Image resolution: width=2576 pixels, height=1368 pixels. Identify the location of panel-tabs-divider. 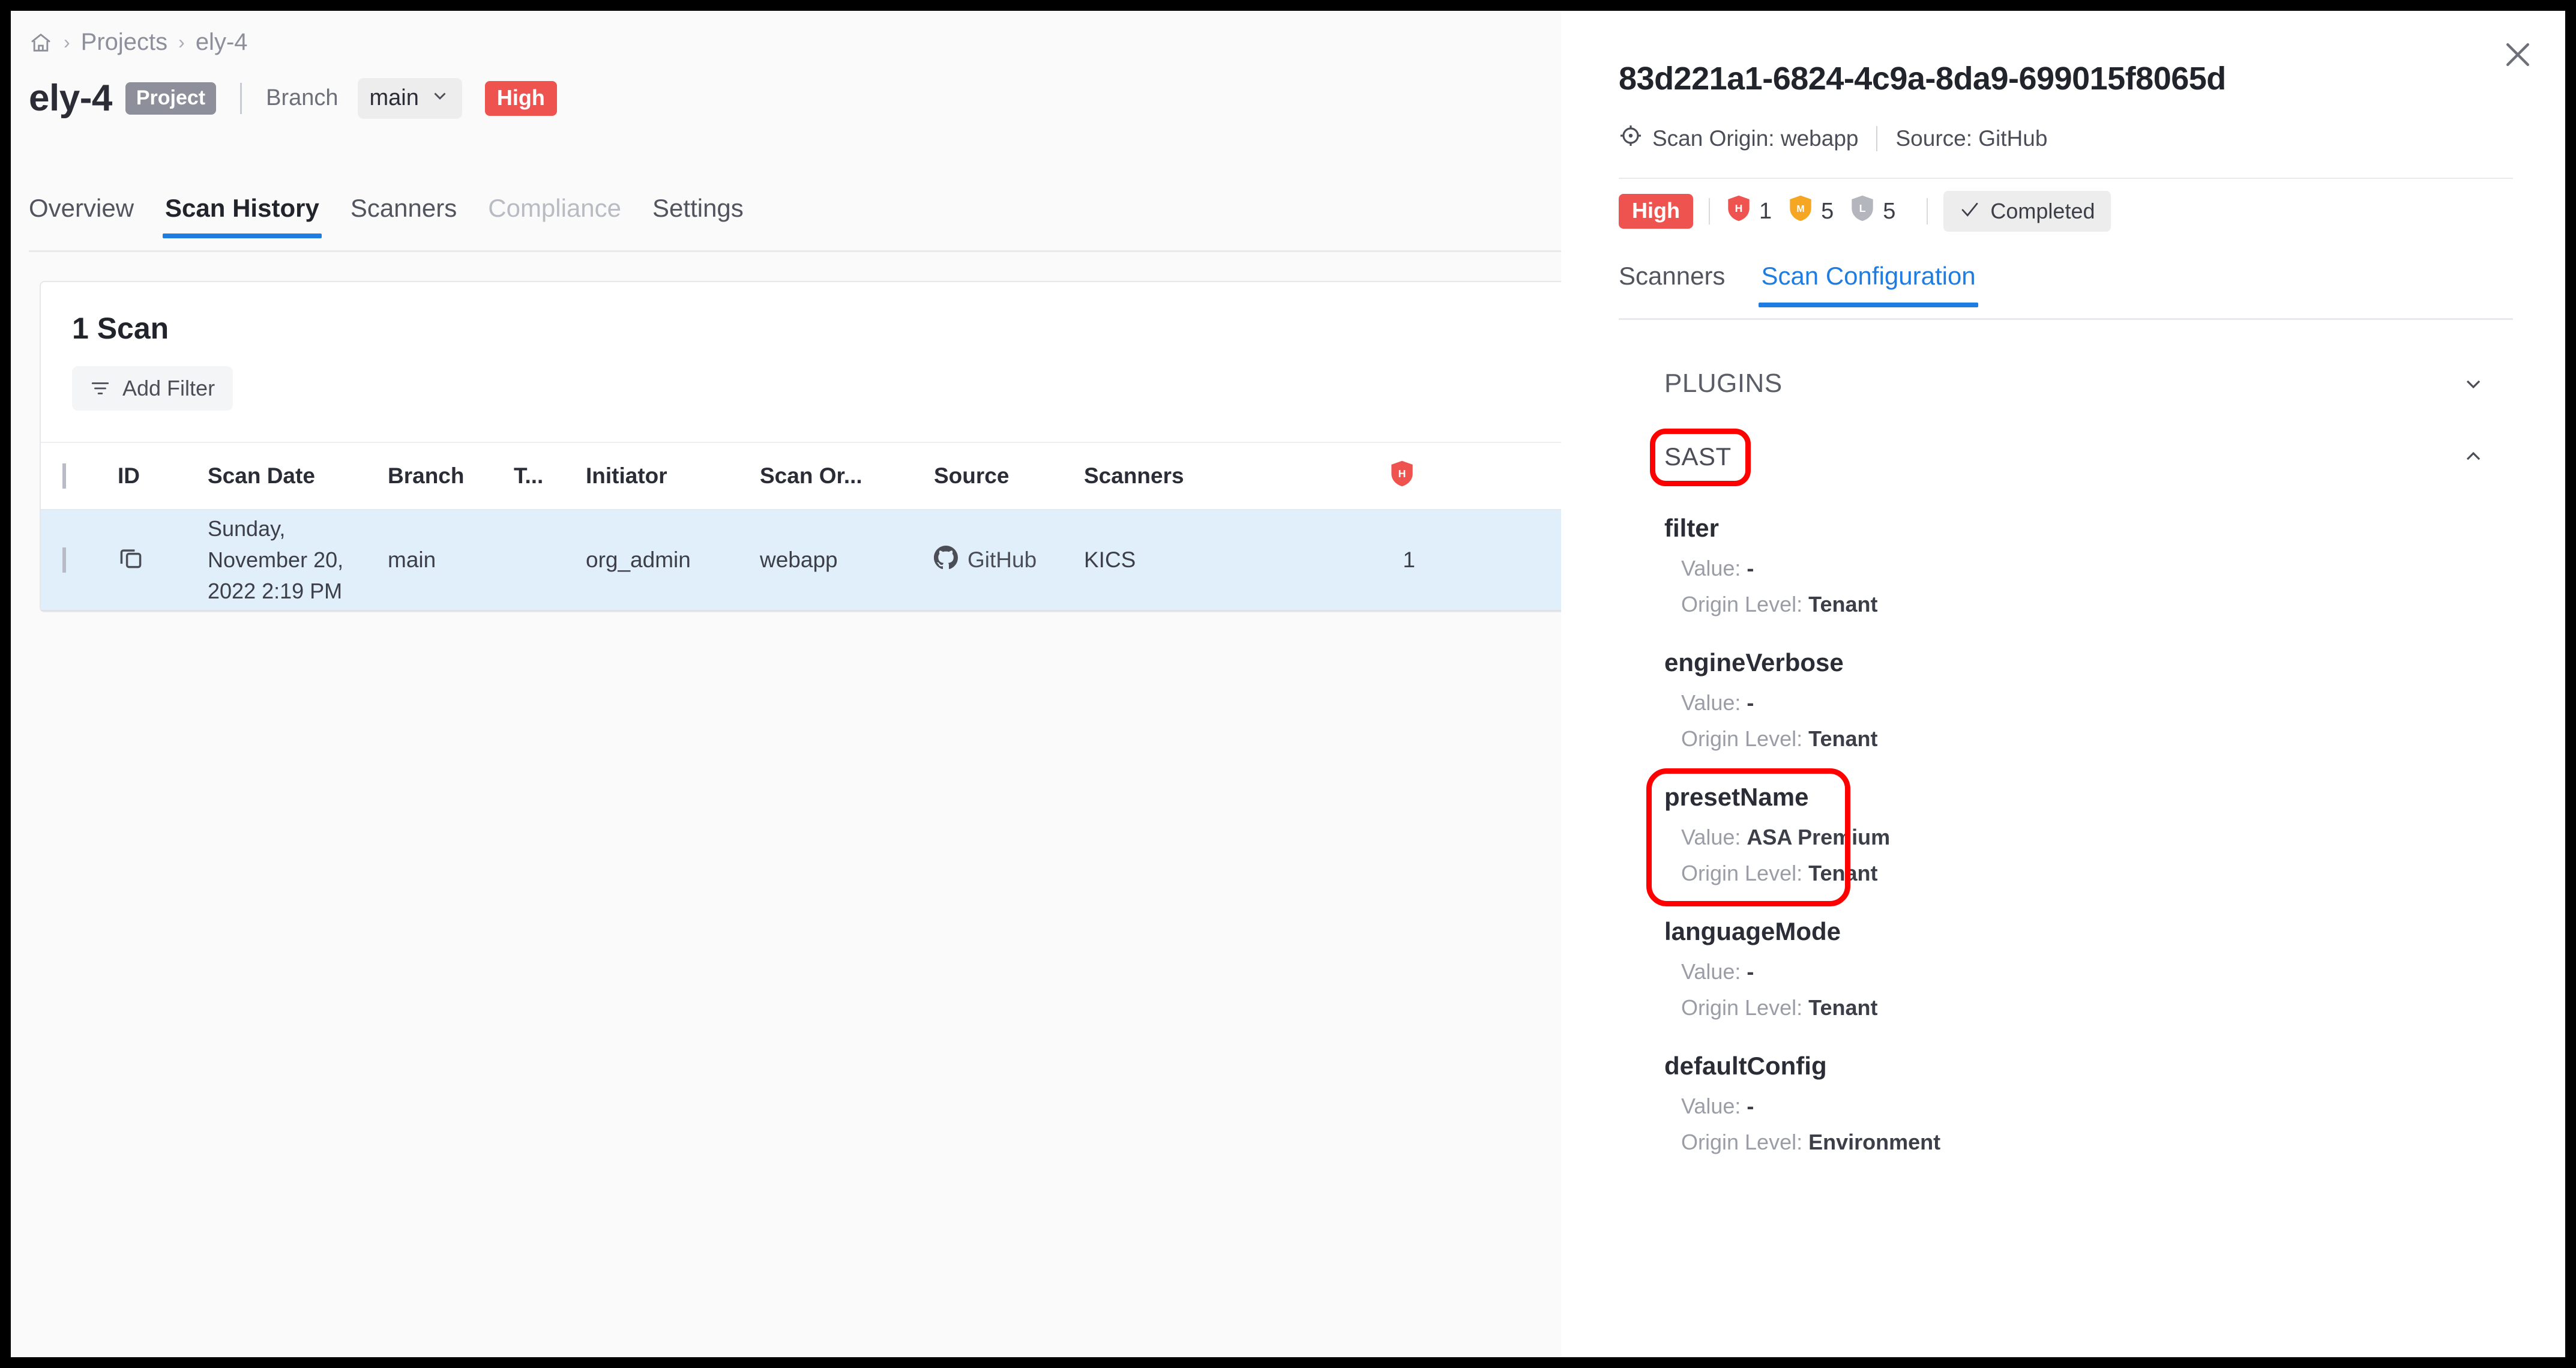
(2066, 319).